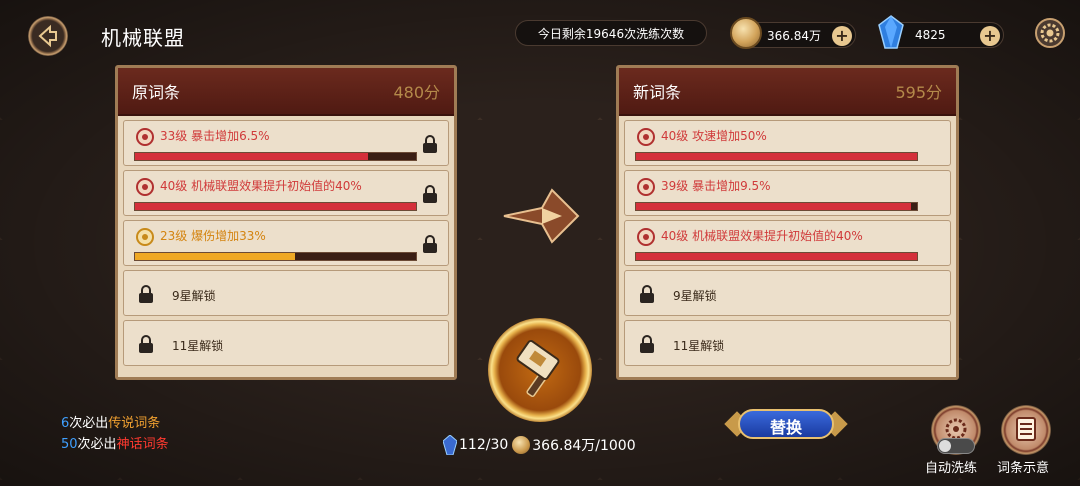 The image size is (1080, 486). I want to click on legendary-guarantee: 6次必出传说词条, so click(110, 421).